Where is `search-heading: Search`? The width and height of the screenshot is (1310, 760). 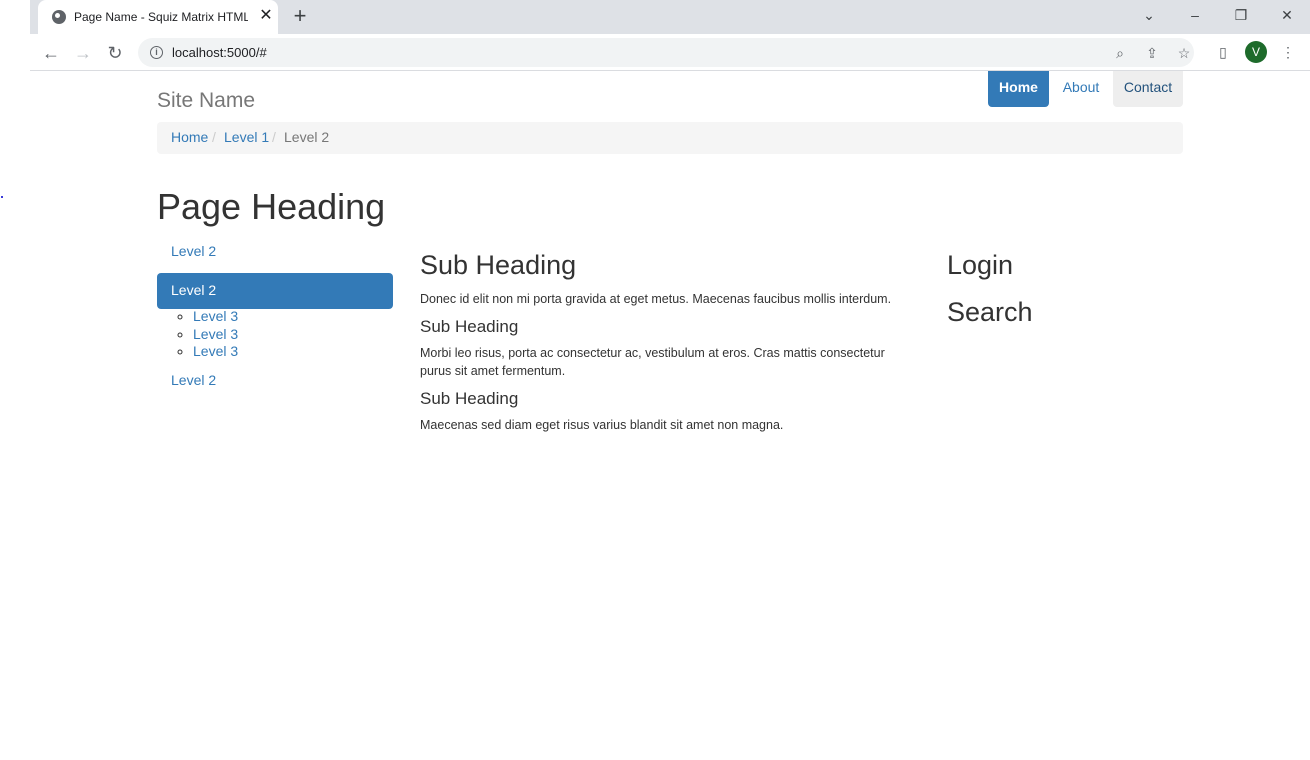 search-heading: Search is located at coordinates (990, 312).